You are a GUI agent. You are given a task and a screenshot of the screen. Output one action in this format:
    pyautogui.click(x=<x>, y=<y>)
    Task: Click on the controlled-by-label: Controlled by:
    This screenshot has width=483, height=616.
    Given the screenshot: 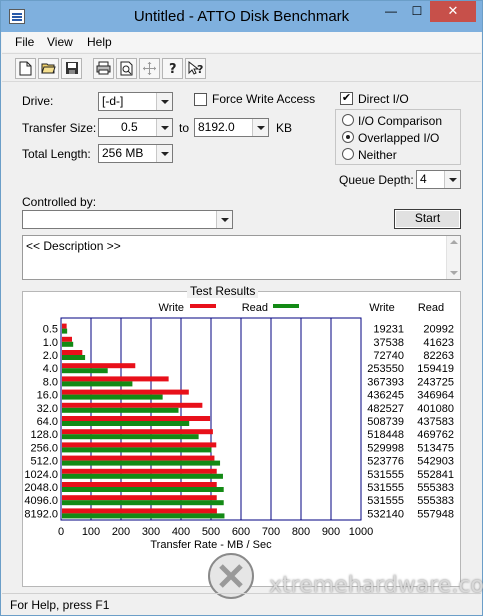 What is the action you would take?
    pyautogui.click(x=59, y=202)
    